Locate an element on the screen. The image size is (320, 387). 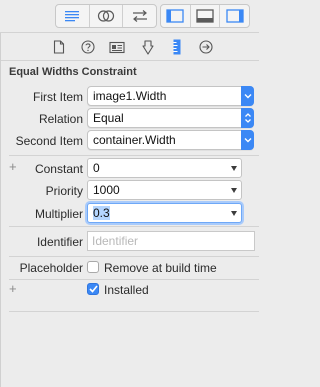
editor-toolbar is located at coordinates (129, 16).